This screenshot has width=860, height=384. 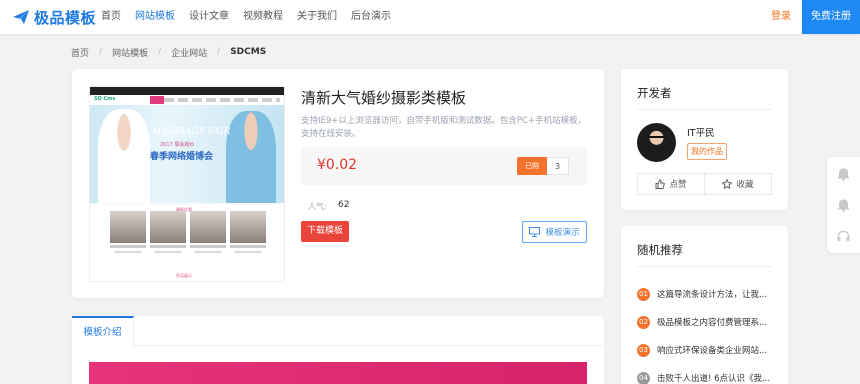 I want to click on developer-title: 开发者, so click(x=654, y=93).